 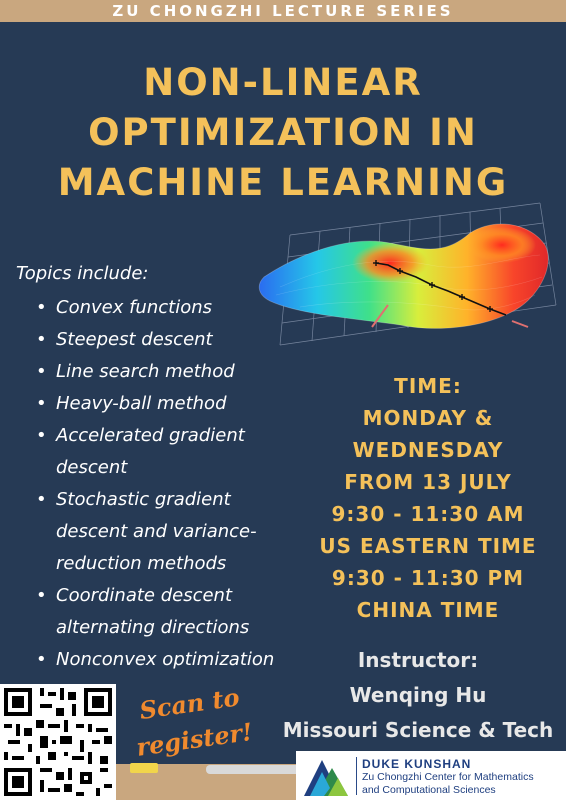 I want to click on topic-text: descent and variance-, so click(x=156, y=531).